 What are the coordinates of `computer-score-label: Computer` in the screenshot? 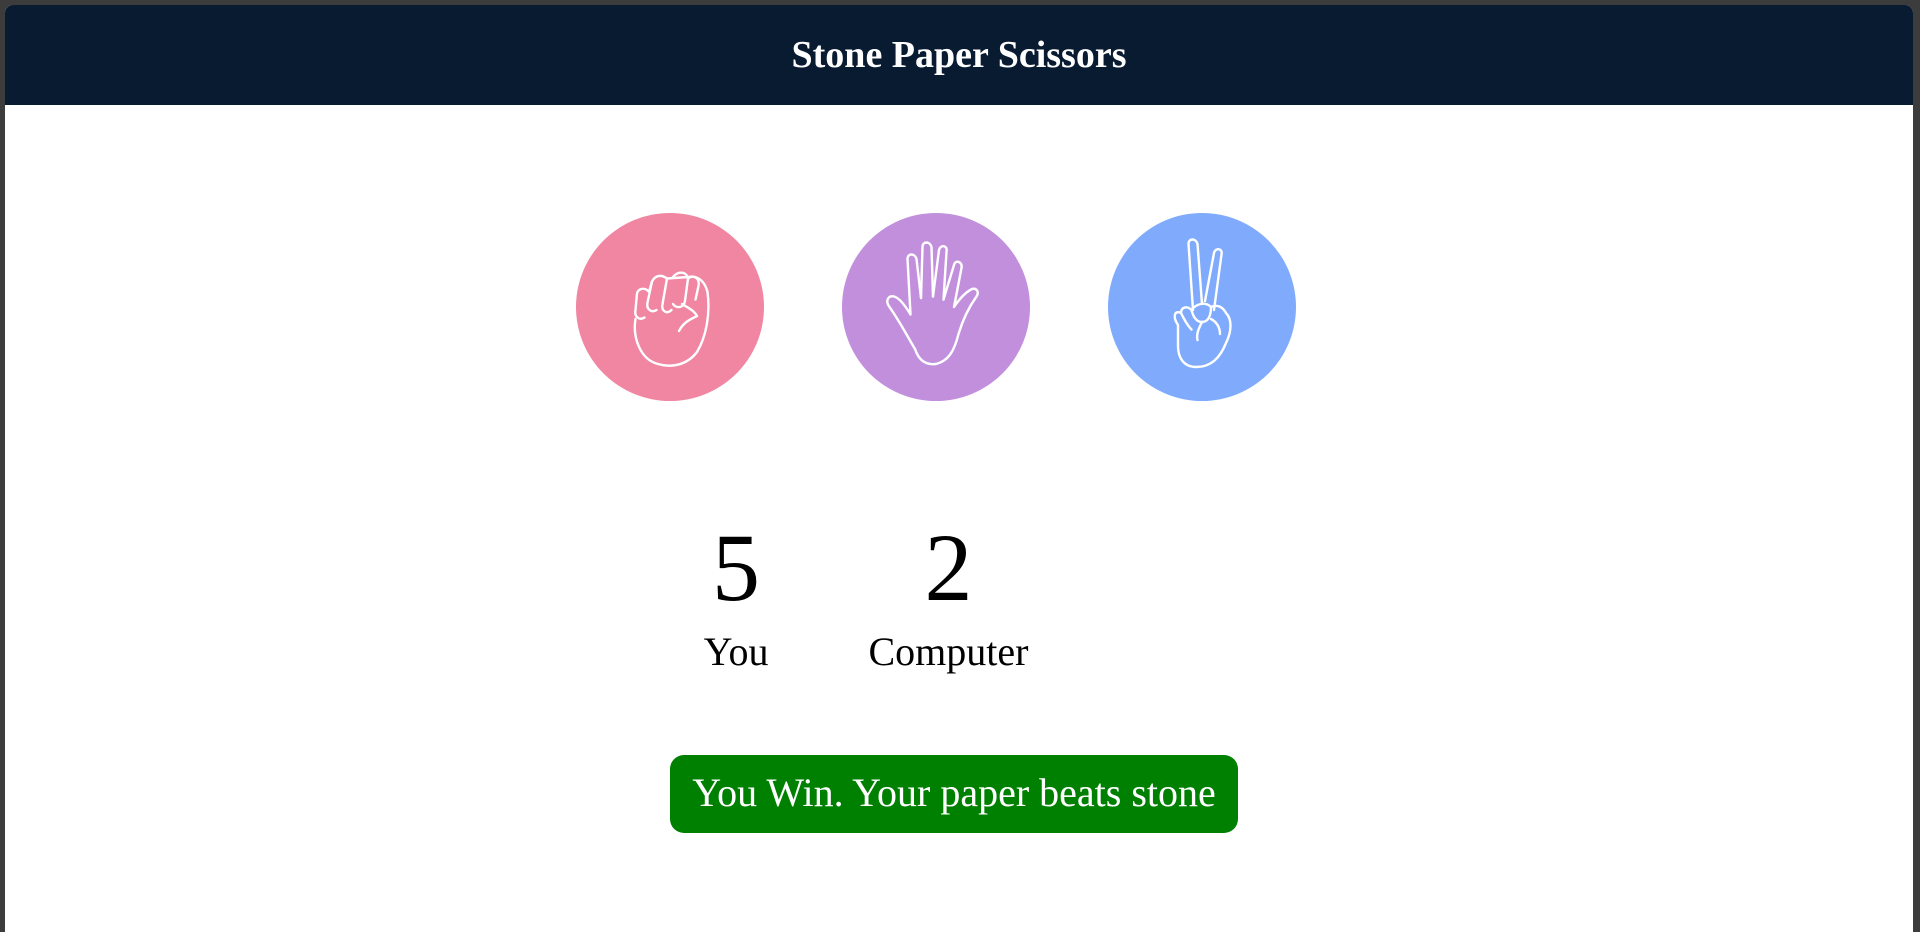 It's located at (948, 651).